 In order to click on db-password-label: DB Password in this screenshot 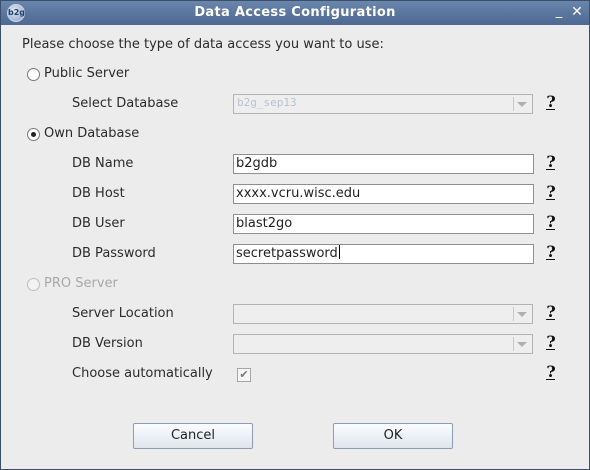, I will do `click(114, 253)`.